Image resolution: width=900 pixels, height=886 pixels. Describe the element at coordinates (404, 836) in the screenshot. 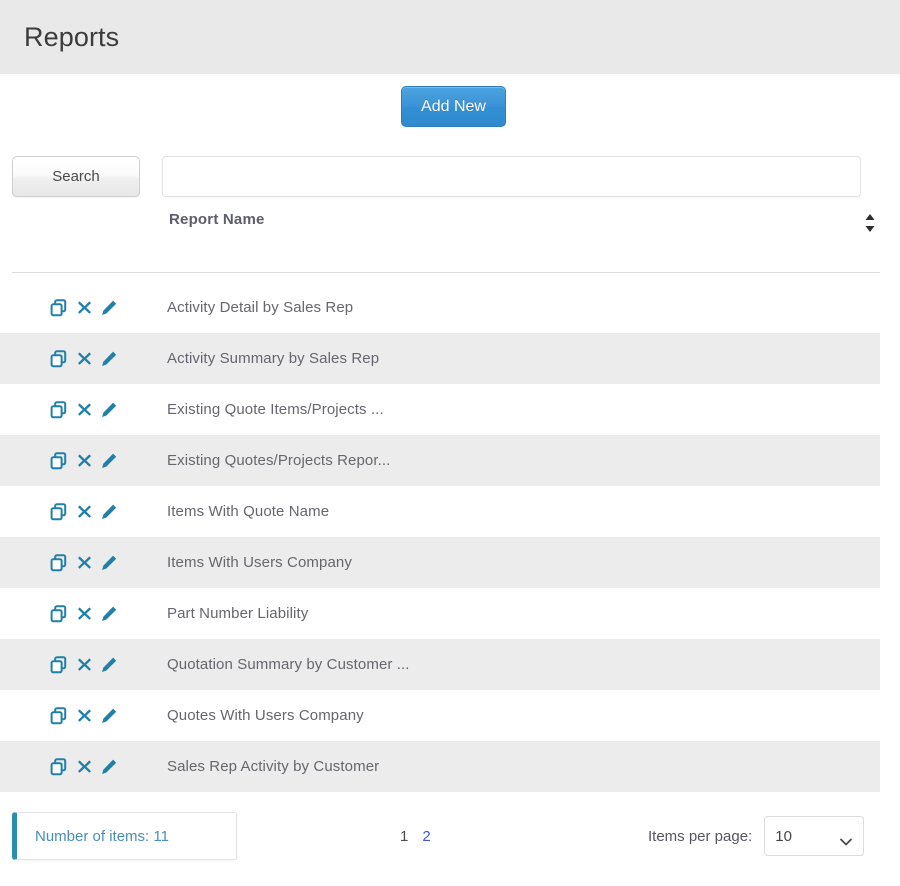

I see `page-link-1: 1` at that location.